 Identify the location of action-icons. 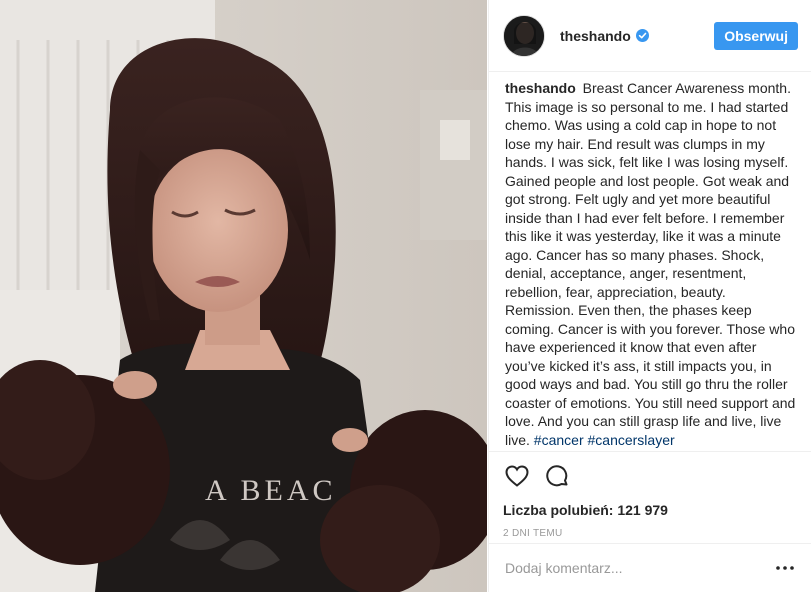
(649, 476).